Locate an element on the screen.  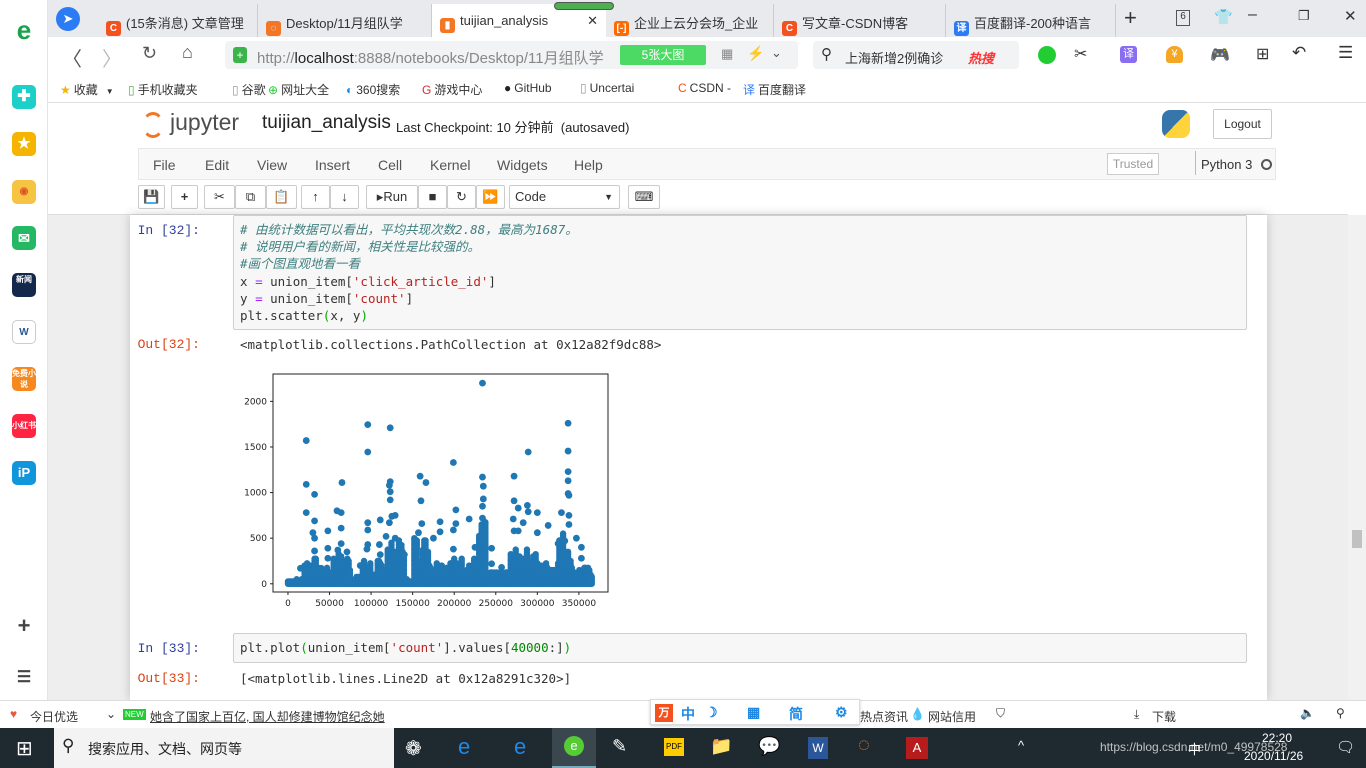
list-icon: ☰ is located at coordinates (24, 678).